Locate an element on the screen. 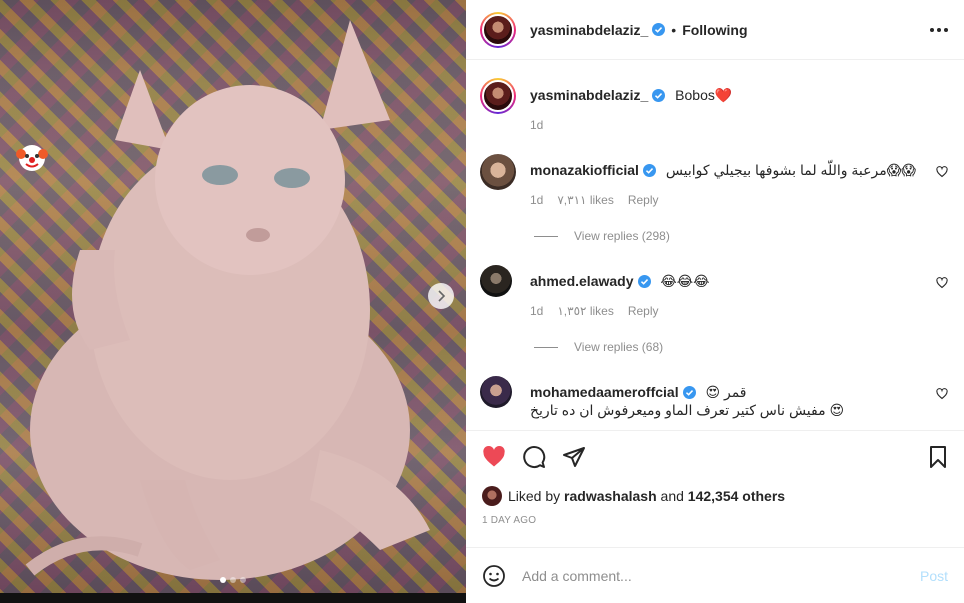 Image resolution: width=964 pixels, height=603 pixels. share-icon is located at coordinates (574, 457).